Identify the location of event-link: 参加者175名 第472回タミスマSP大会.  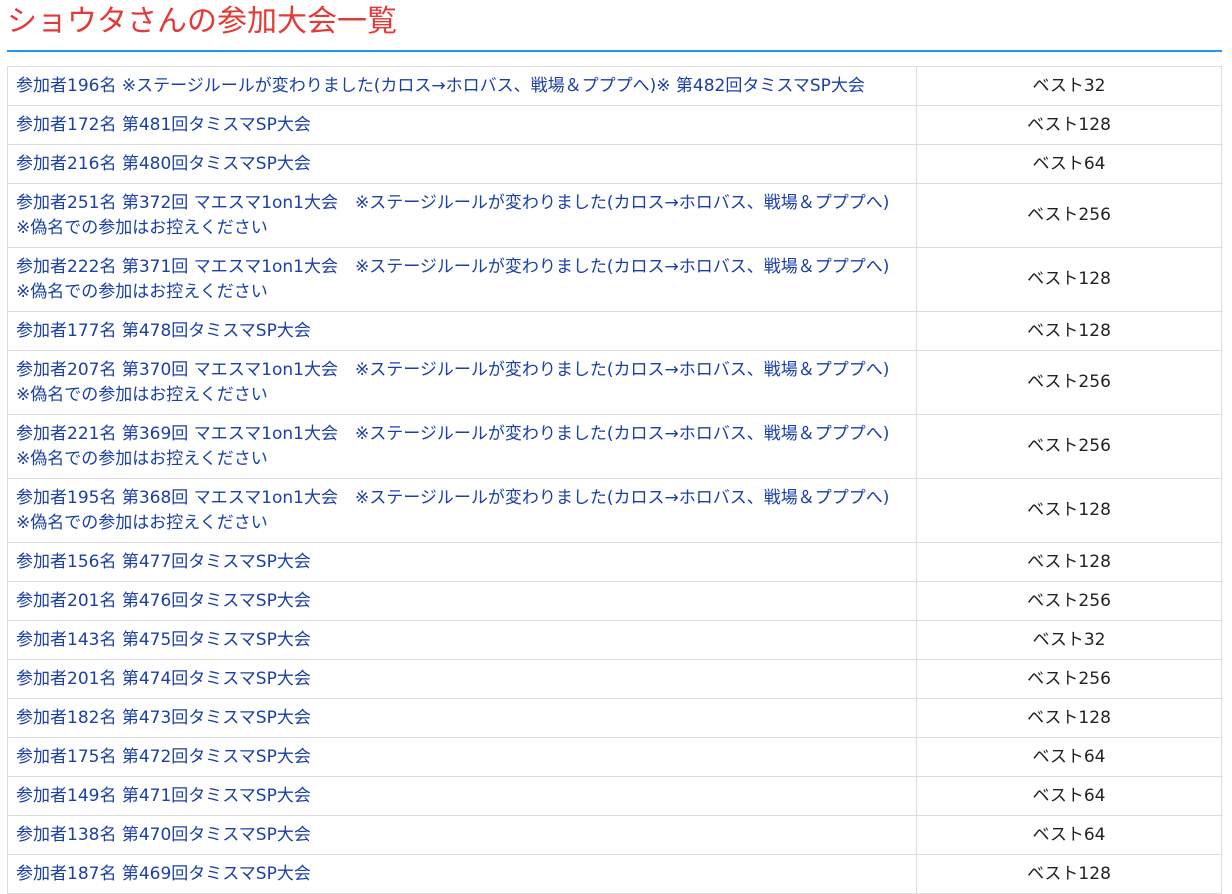
(163, 757).